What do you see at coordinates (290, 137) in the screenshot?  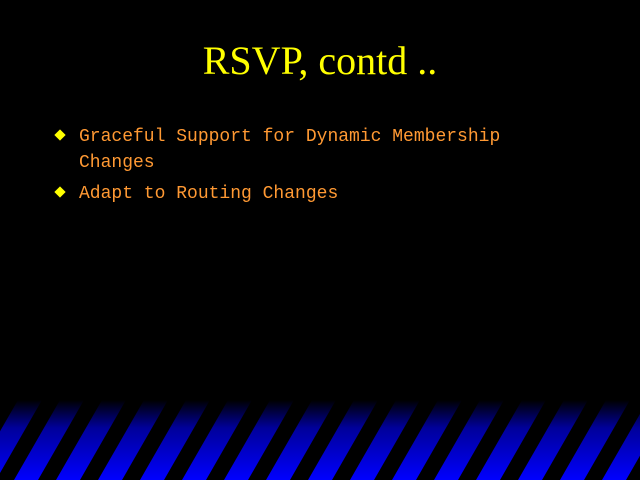 I see `bullet-text-line: Graceful Support for Dynamic Membership` at bounding box center [290, 137].